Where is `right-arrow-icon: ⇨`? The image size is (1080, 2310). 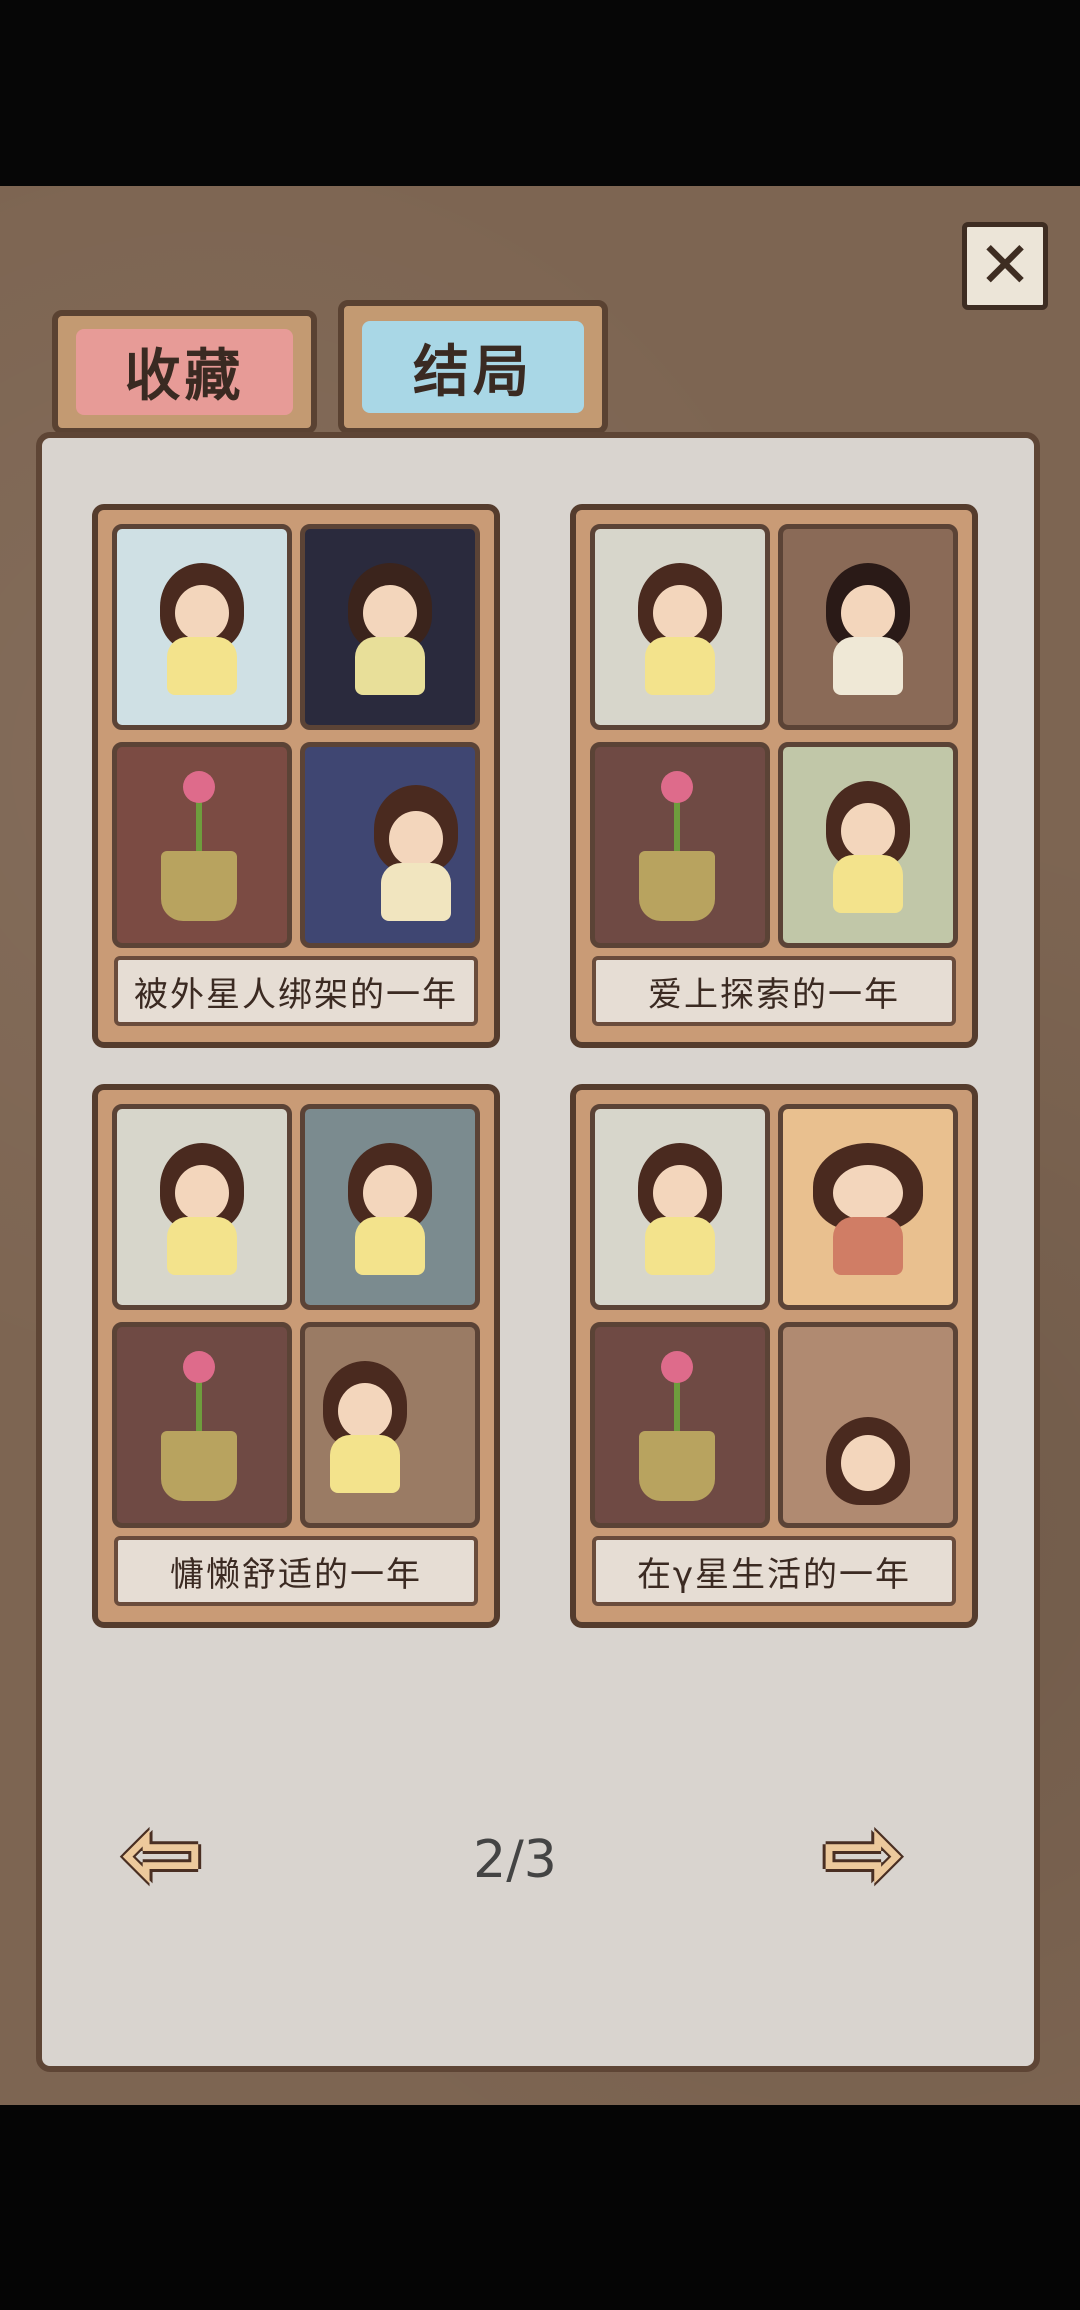
right-arrow-icon: ⇨ is located at coordinates (864, 1853).